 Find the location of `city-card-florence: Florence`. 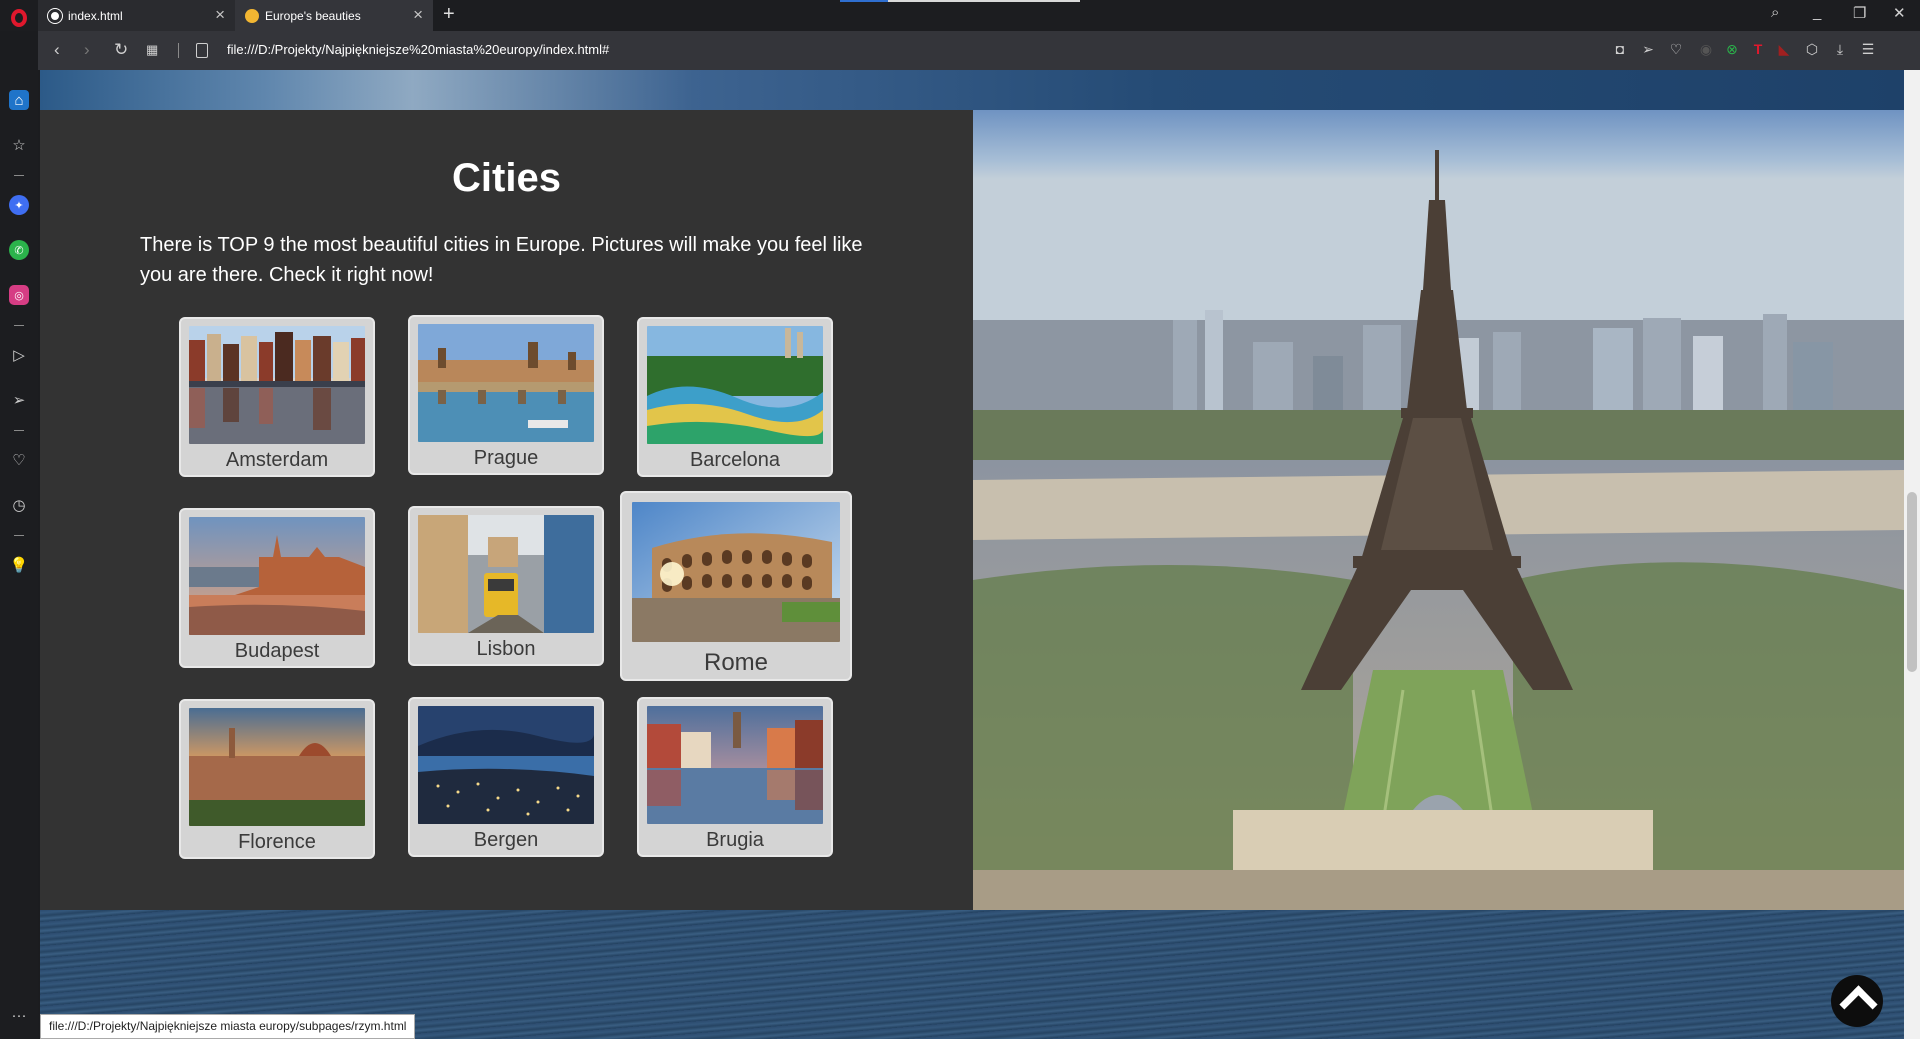

city-card-florence: Florence is located at coordinates (277, 779).